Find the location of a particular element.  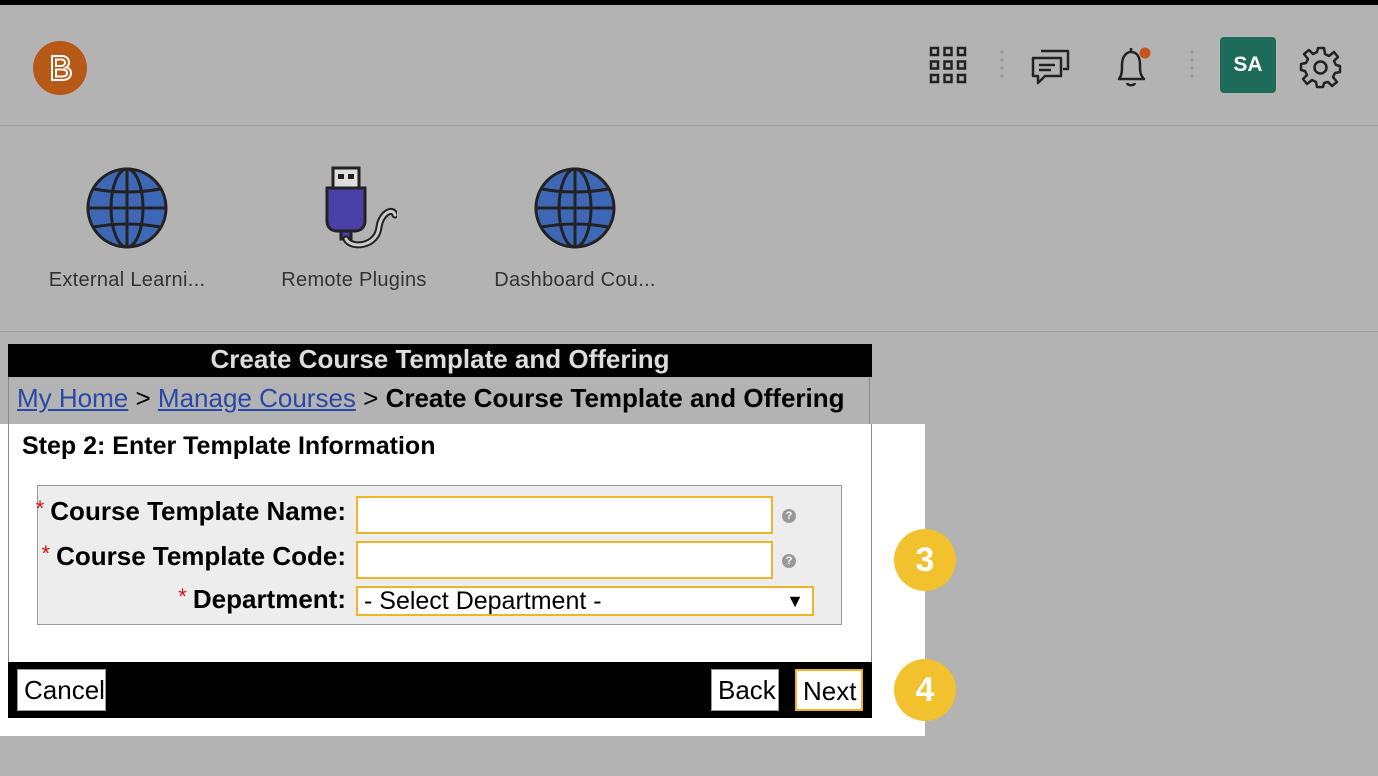

step-callout-badge: 4 is located at coordinates (925, 690).